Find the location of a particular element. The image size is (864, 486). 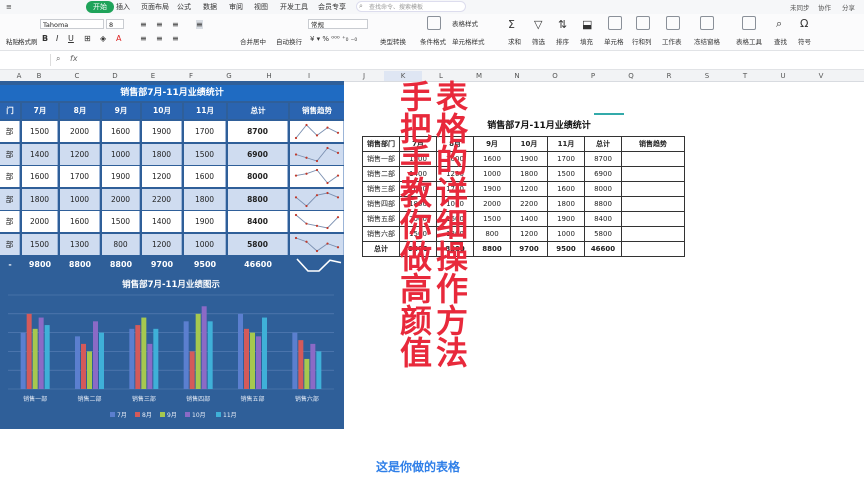

merge-center-button: 合并居中 is located at coordinates (253, 41).